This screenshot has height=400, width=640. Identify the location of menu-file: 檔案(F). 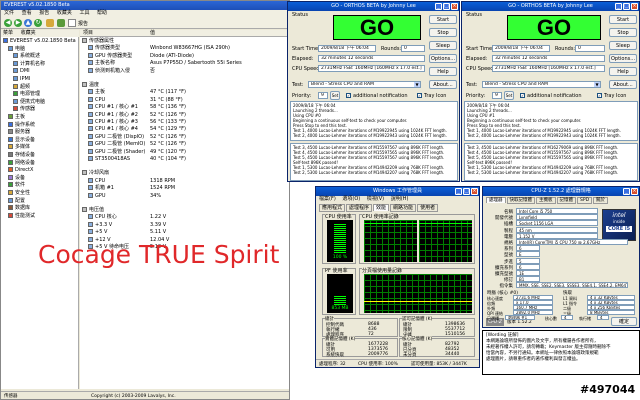
(327, 199).